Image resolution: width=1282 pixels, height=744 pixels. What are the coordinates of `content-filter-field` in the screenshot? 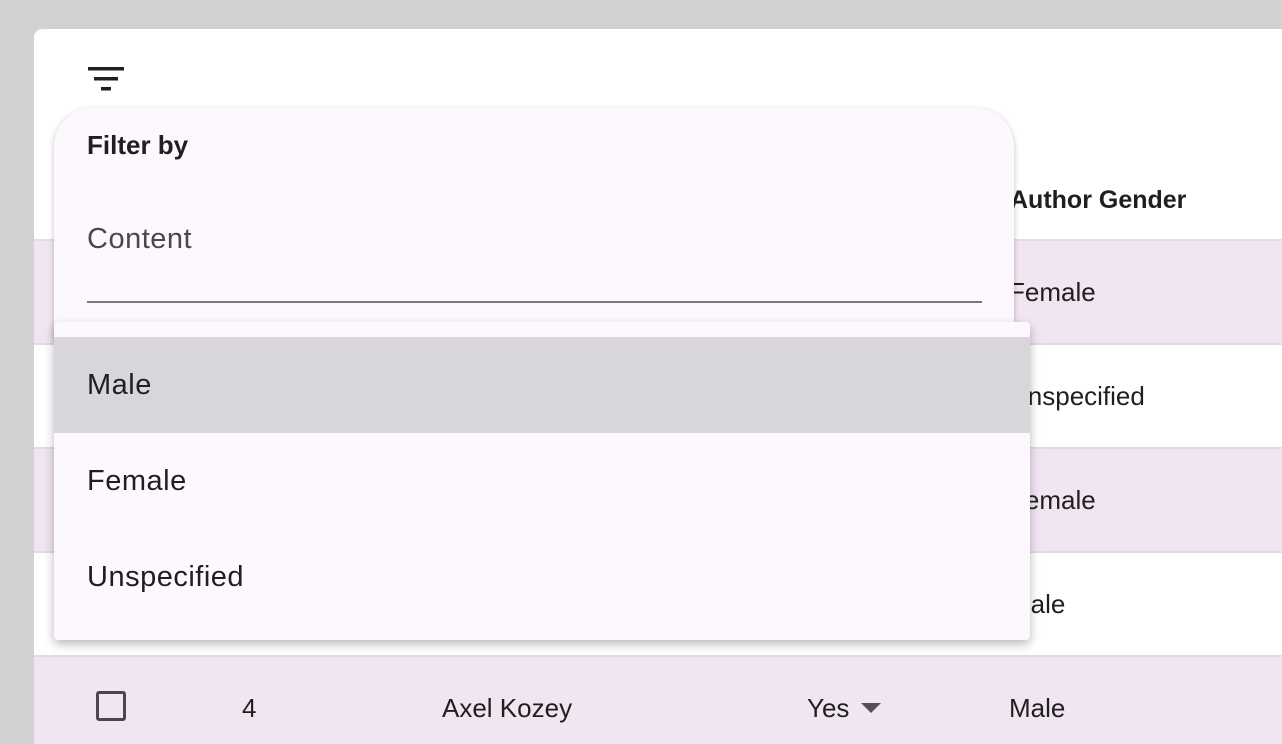 It's located at (534, 256).